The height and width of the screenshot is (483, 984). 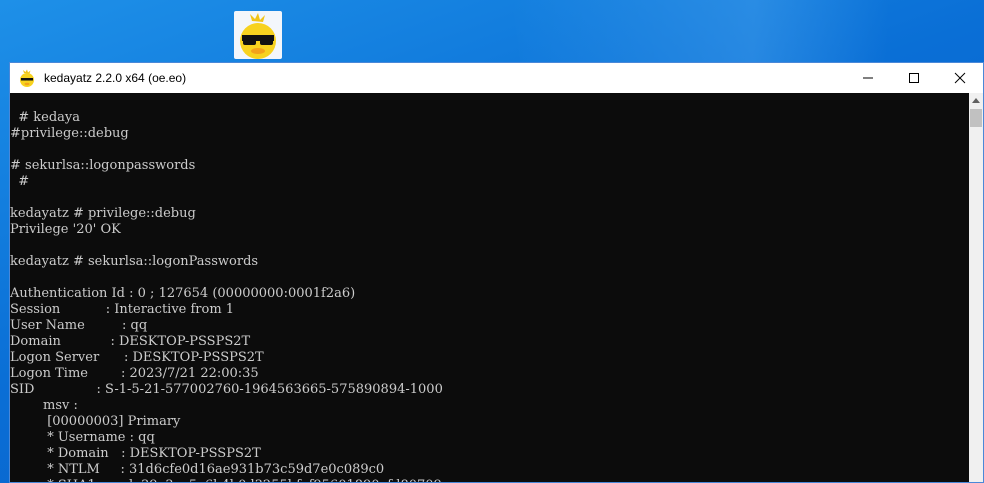 I want to click on window-title: kedayatz 2.2.0 x64 (oe.eo), so click(x=115, y=78).